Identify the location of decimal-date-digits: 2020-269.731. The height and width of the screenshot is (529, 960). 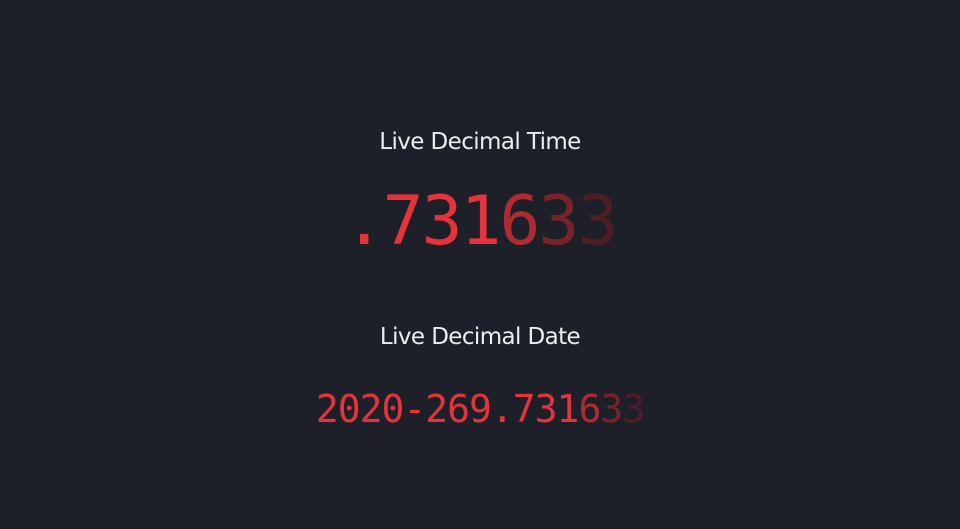
(447, 409).